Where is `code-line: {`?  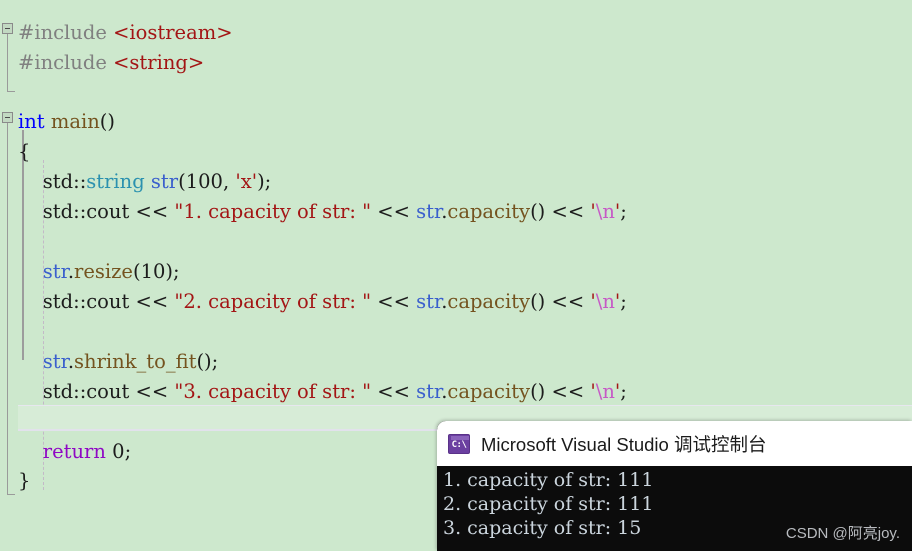
code-line: { is located at coordinates (24, 152).